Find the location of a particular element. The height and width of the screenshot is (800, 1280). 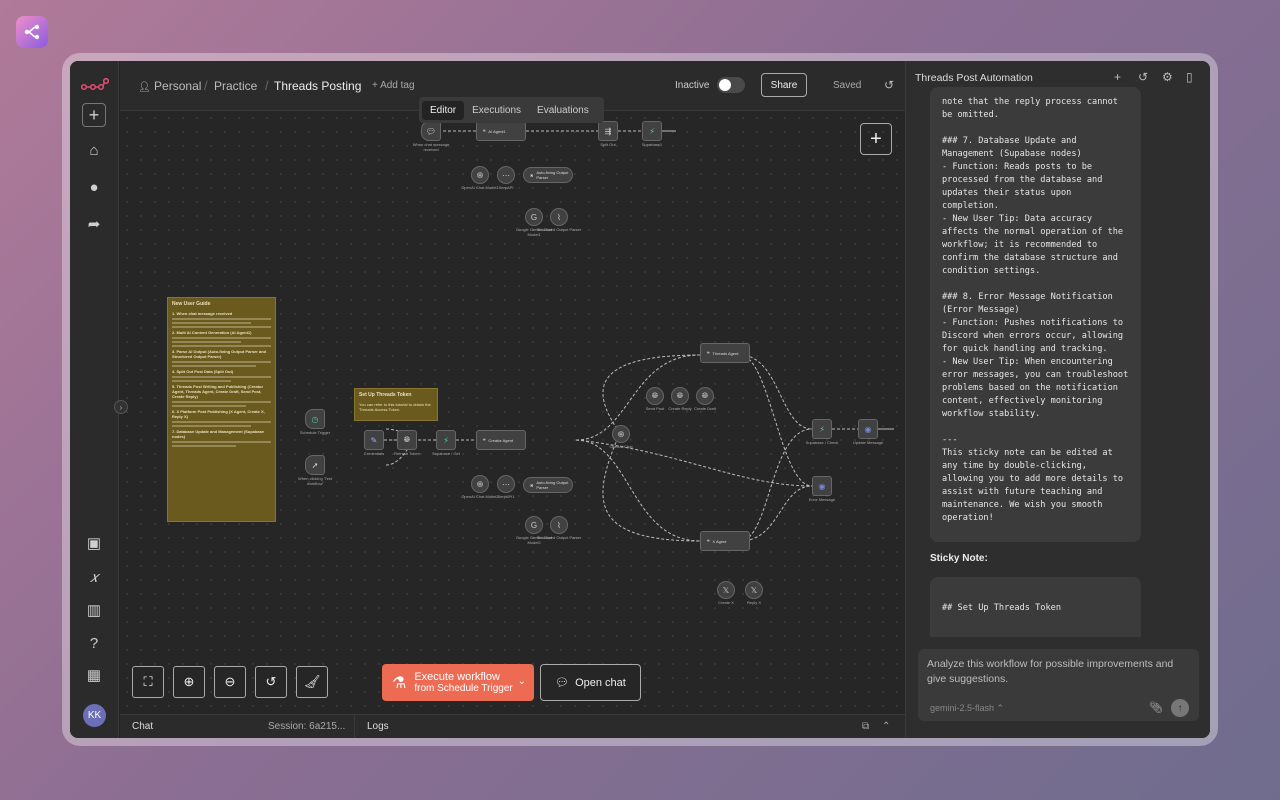

avatar: KK is located at coordinates (94, 715).